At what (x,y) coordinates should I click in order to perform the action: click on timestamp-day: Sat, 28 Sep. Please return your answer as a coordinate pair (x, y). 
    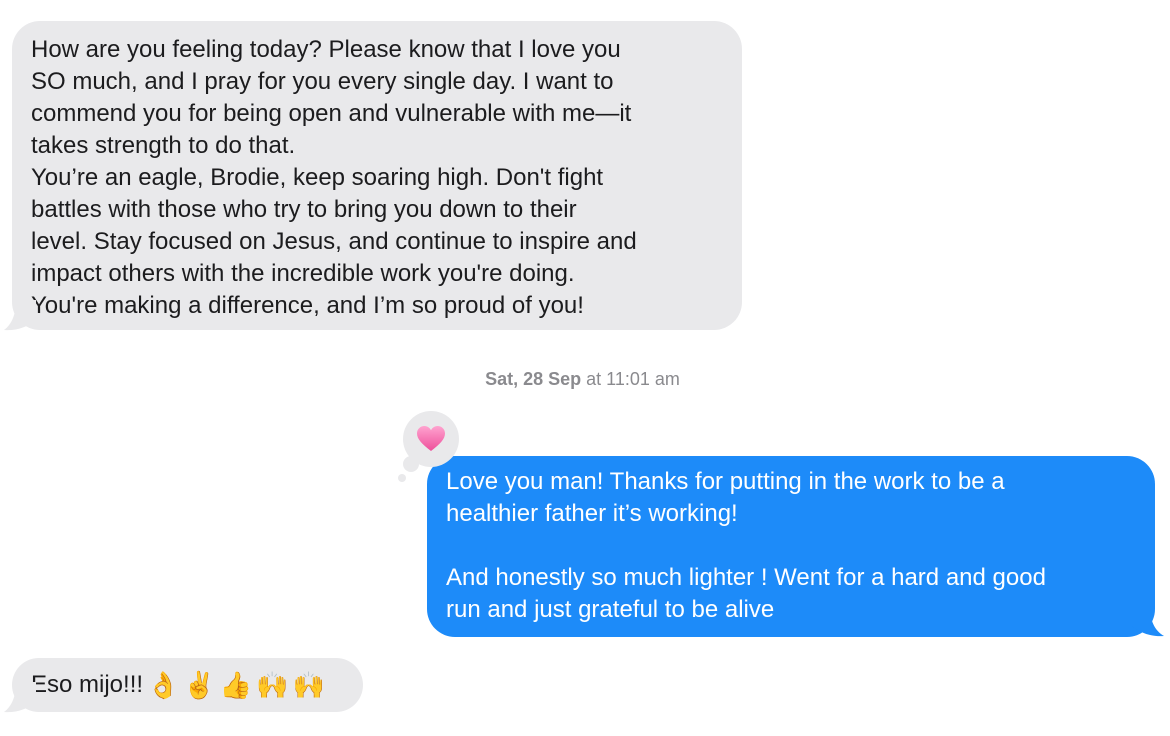
    Looking at the image, I should click on (533, 379).